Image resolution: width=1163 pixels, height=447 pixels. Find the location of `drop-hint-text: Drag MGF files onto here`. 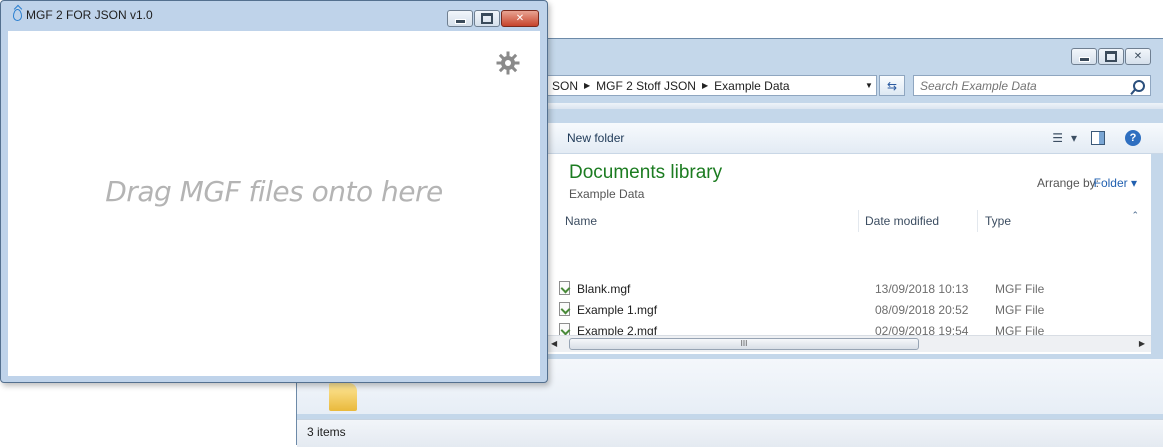

drop-hint-text: Drag MGF files onto here is located at coordinates (274, 191).